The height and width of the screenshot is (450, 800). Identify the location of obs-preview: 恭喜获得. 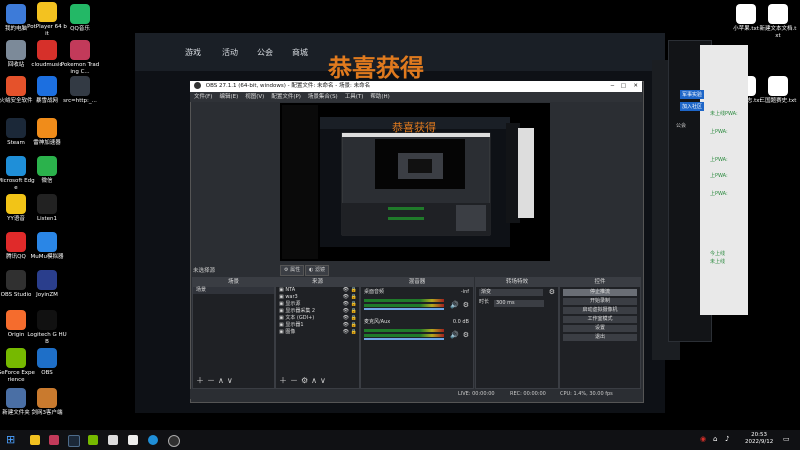
(415, 182).